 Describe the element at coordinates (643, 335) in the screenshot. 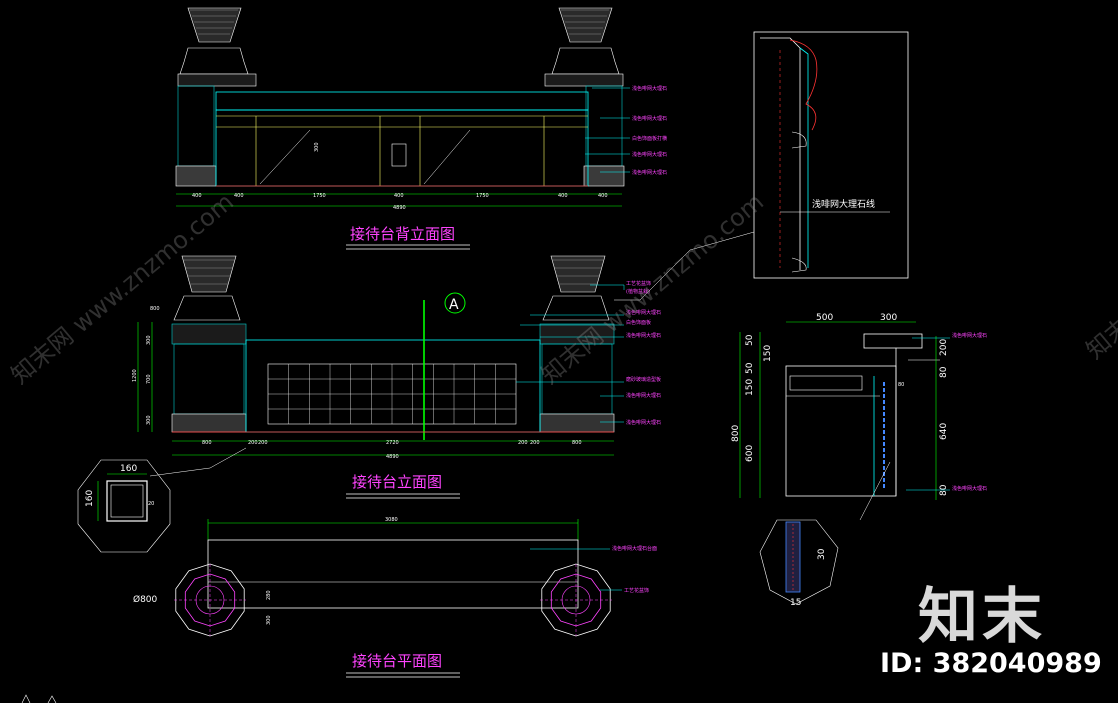

I see `front-note-4: 浅色啡网大理石` at that location.